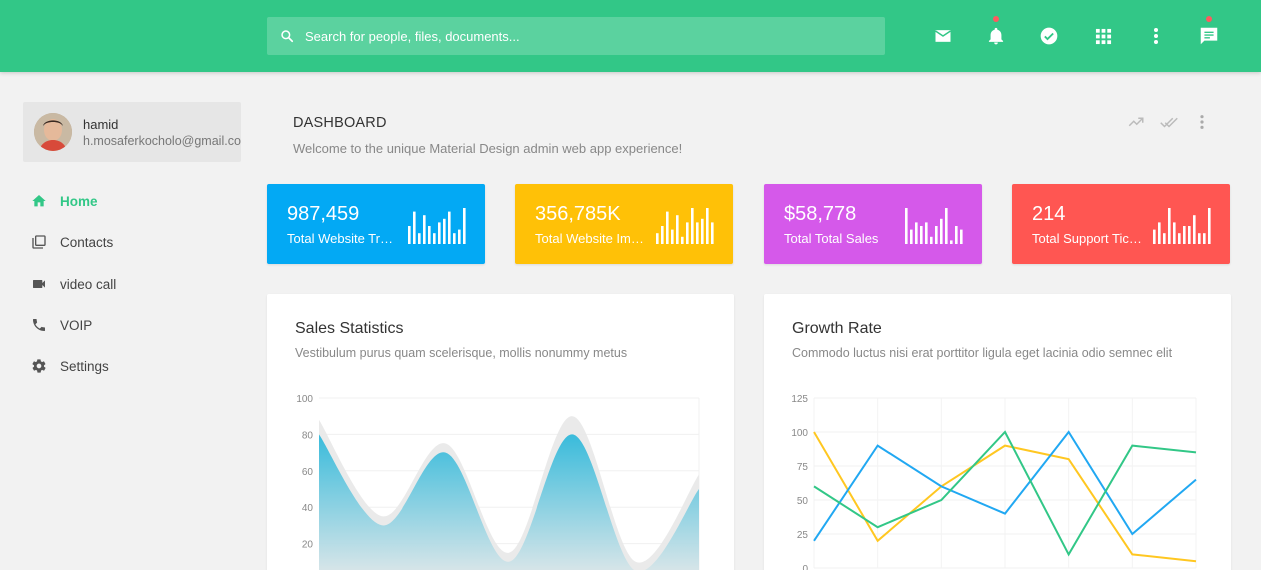  Describe the element at coordinates (79, 201) in the screenshot. I see `sidebar-item-label: Home` at that location.